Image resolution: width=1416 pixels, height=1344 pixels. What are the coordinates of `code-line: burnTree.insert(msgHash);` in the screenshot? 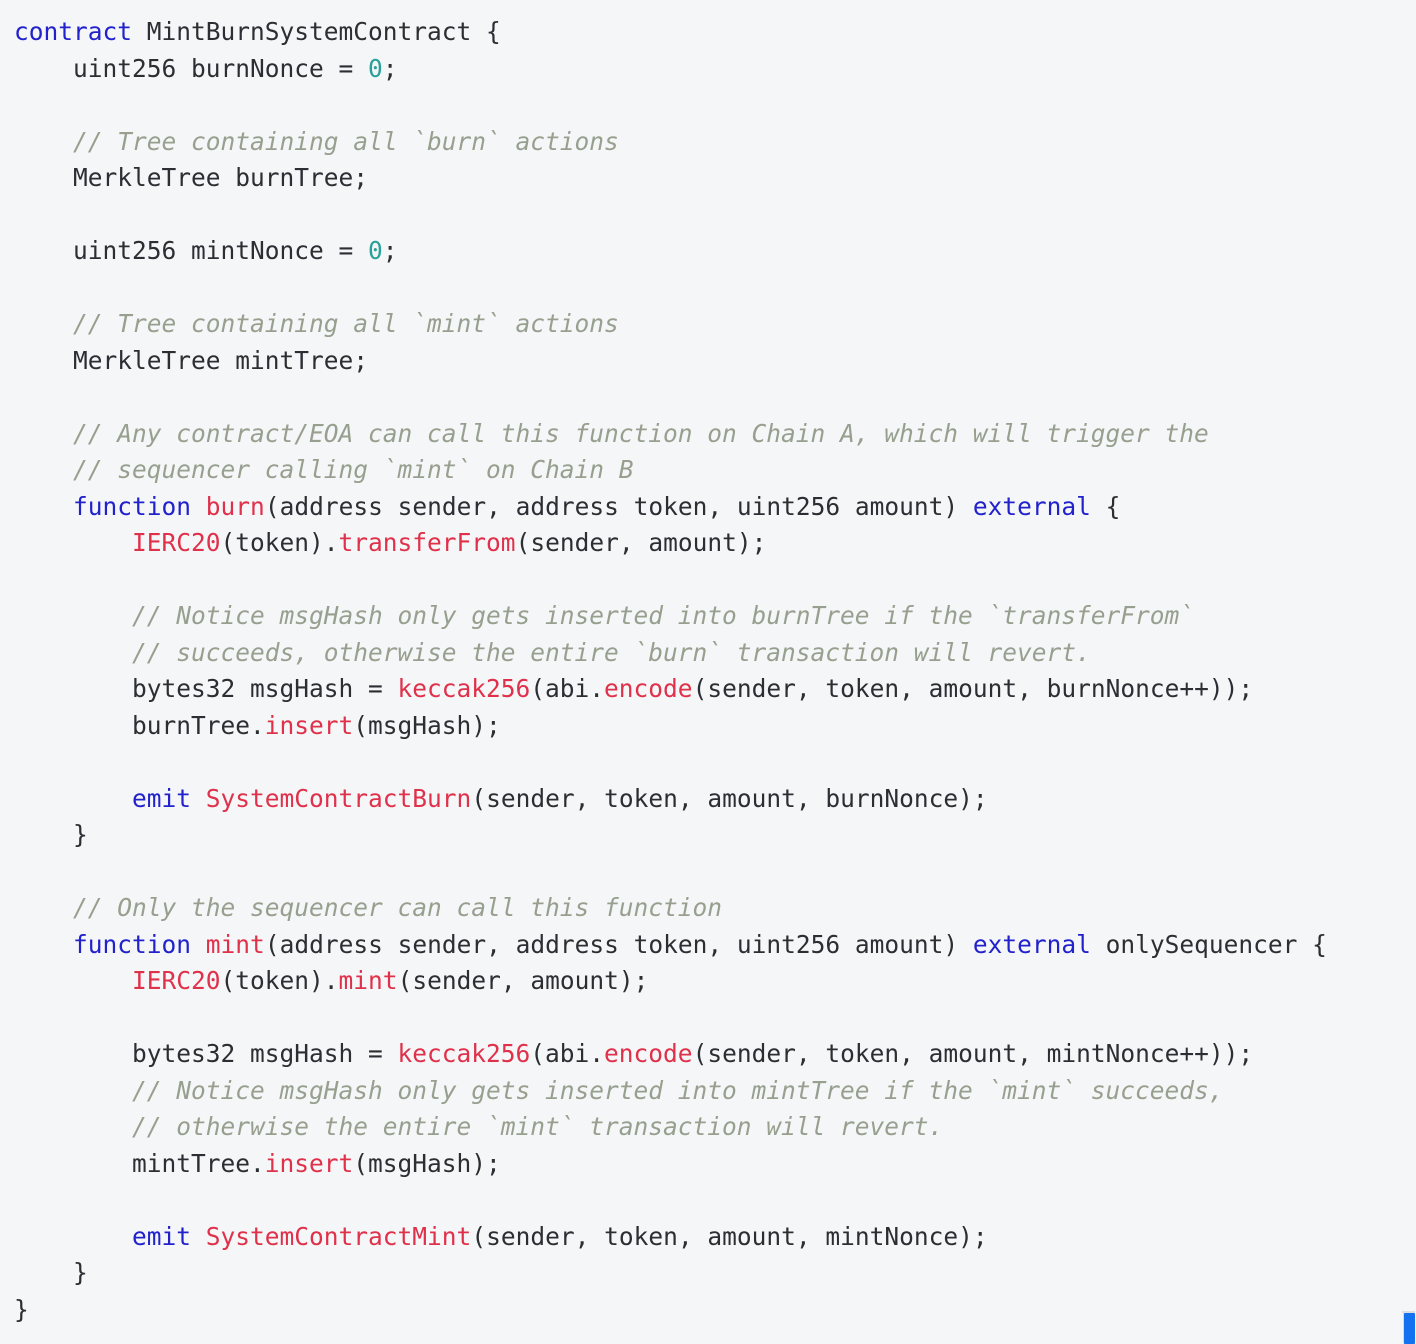 It's located at (257, 725).